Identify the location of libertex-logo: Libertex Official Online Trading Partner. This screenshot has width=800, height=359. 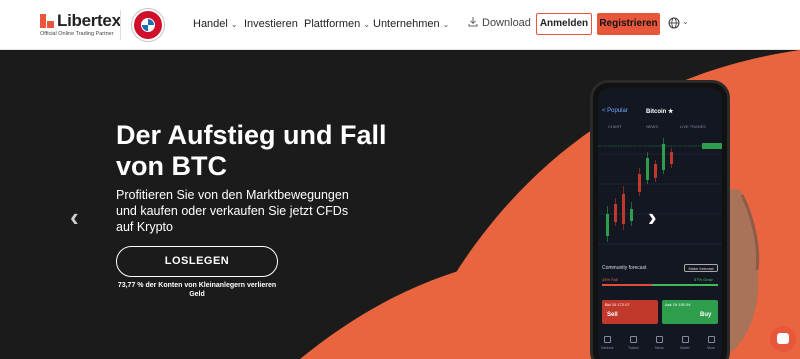
(85, 24).